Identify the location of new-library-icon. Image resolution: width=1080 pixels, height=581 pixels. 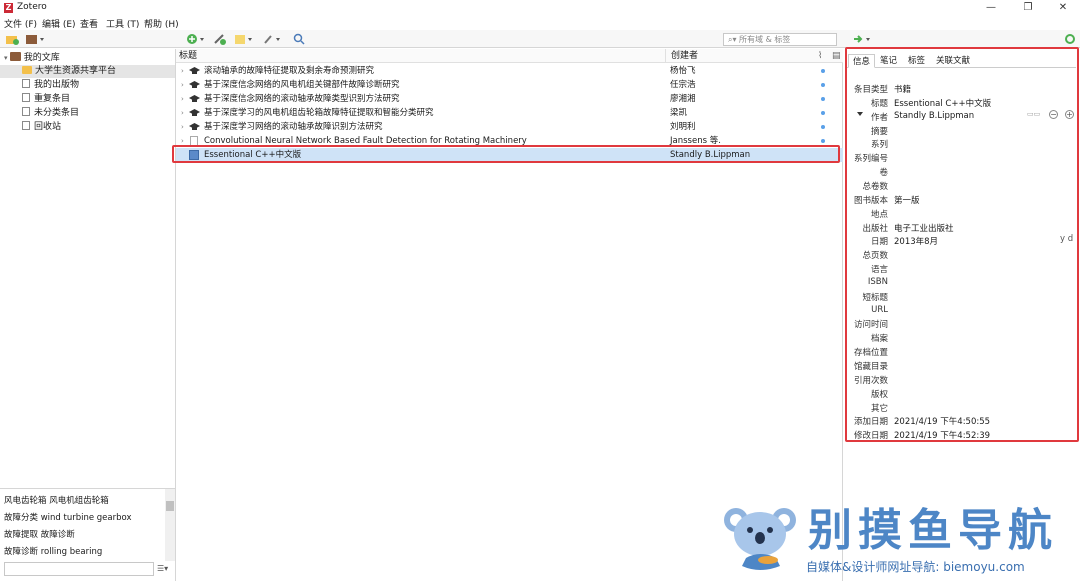
(36, 39).